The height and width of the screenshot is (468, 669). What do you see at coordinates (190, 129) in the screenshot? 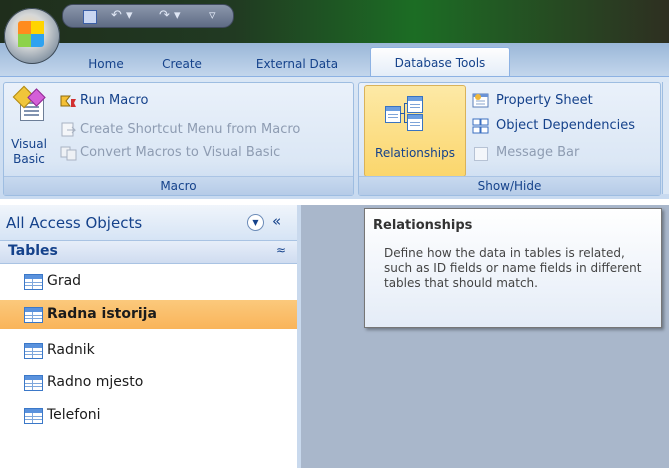
I see `create-shortcut-menu-label: Create Shortcut Menu from Macro` at bounding box center [190, 129].